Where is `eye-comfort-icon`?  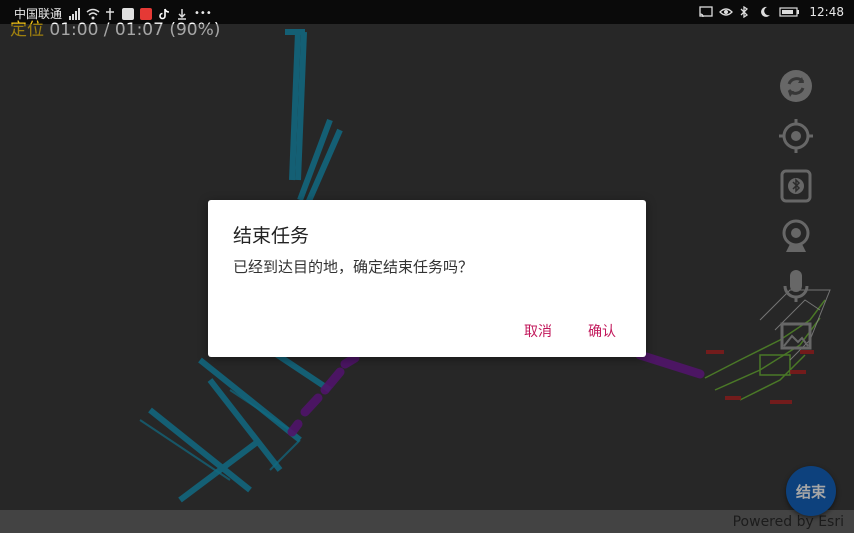 eye-comfort-icon is located at coordinates (726, 12).